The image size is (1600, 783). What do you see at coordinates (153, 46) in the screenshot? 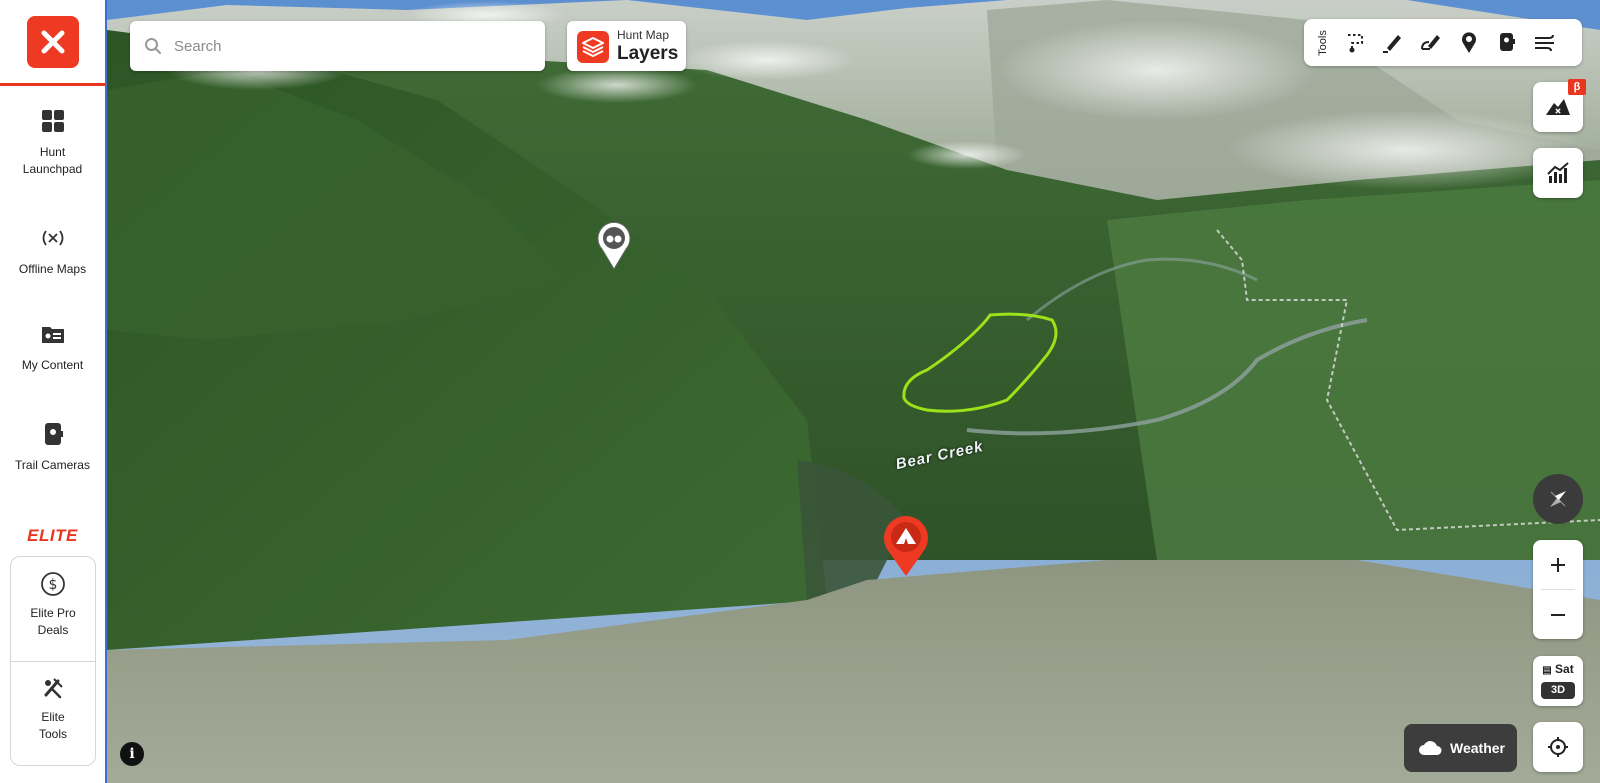
I see `search-icon` at bounding box center [153, 46].